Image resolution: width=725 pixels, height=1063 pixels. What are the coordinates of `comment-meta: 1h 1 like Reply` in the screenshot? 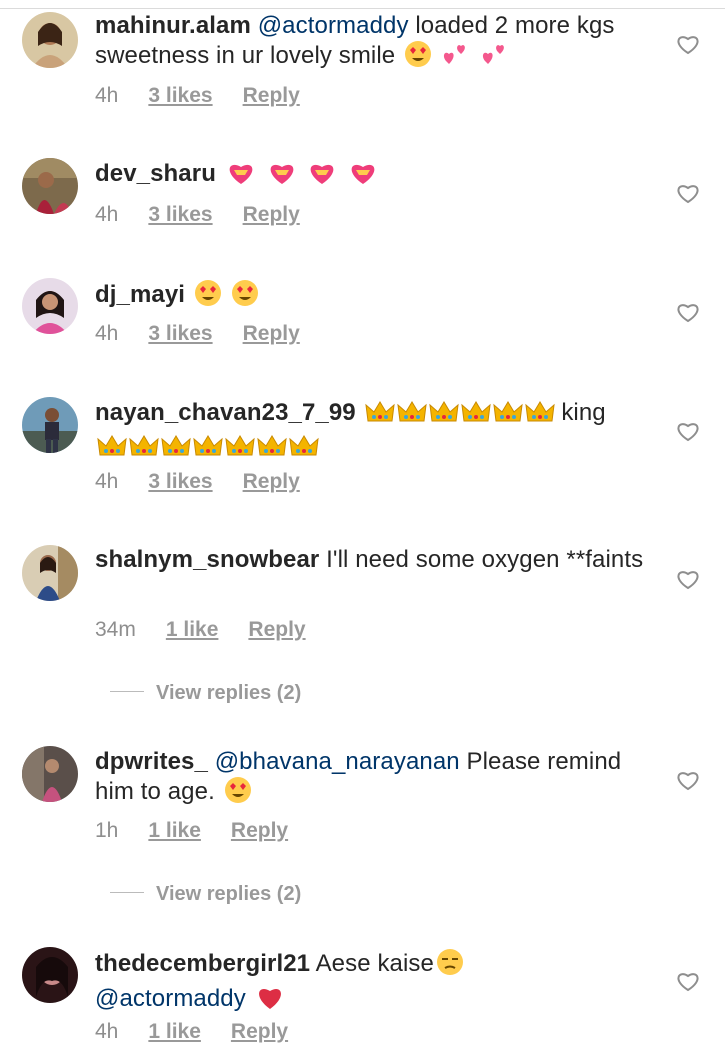 It's located at (191, 831).